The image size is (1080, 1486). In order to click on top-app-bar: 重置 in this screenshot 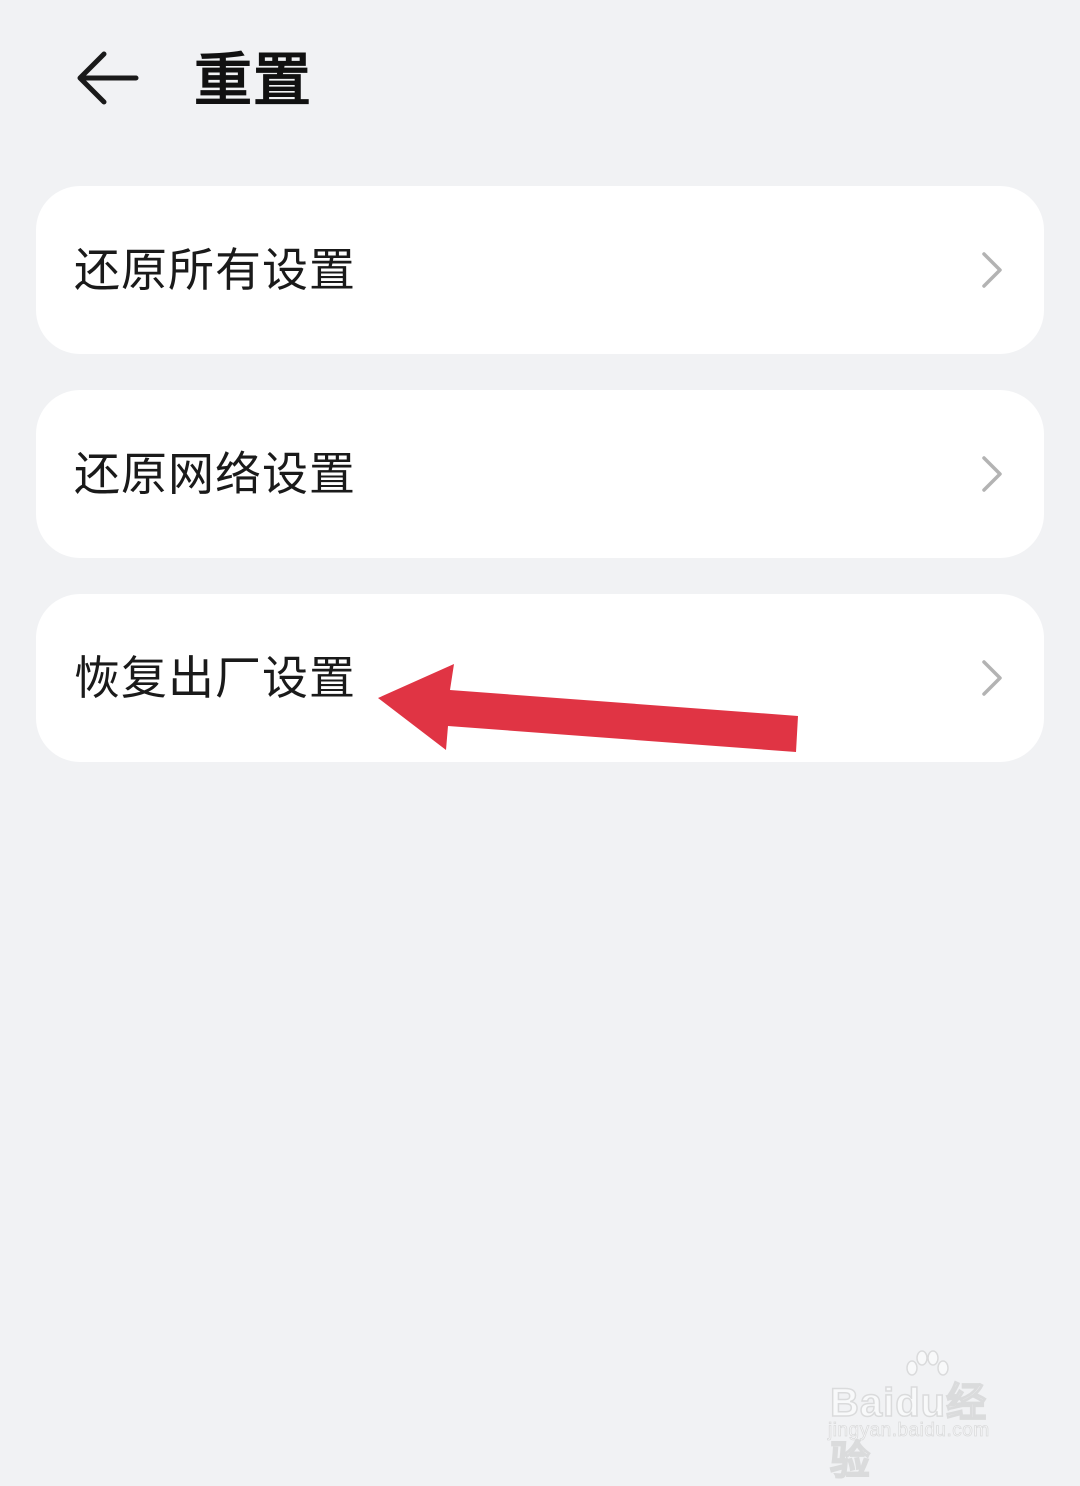, I will do `click(540, 80)`.